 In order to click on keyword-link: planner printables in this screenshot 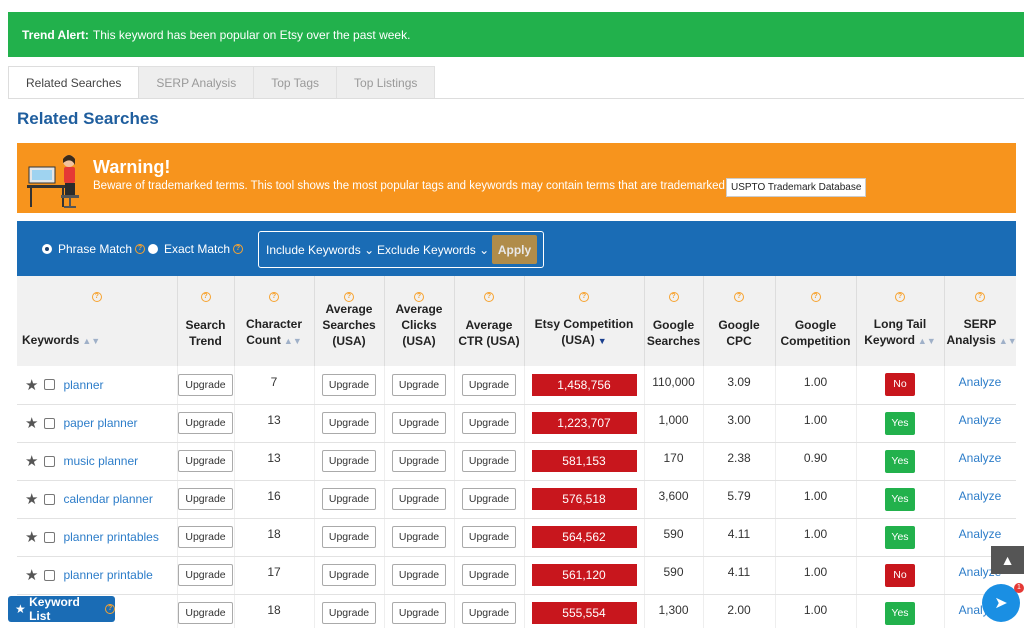, I will do `click(110, 537)`.